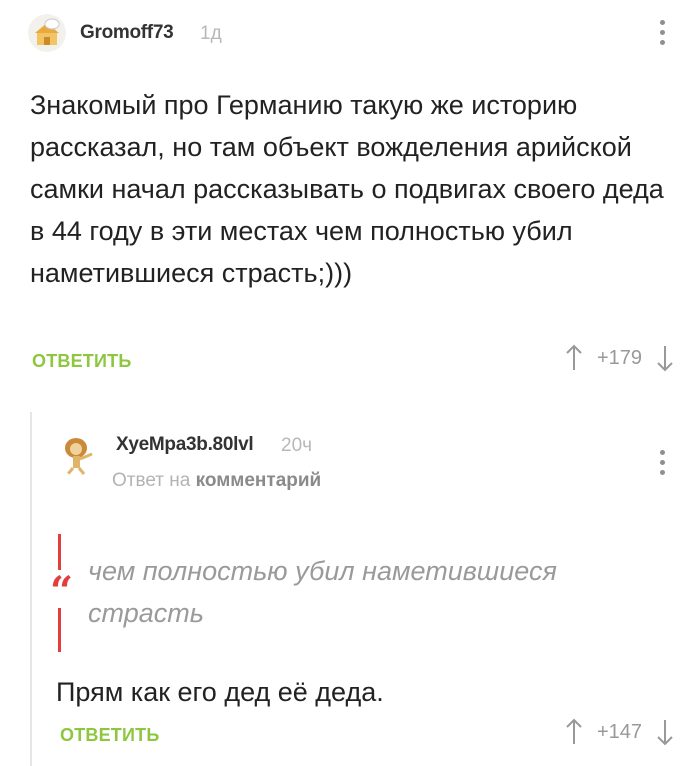 This screenshot has width=700, height=766. Describe the element at coordinates (297, 445) in the screenshot. I see `timestamp: 20ч` at that location.